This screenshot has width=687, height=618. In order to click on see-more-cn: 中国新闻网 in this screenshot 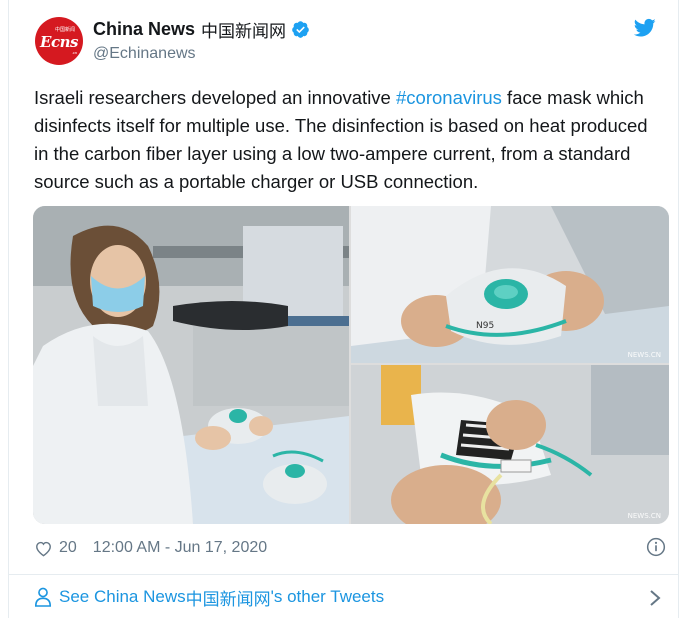, I will do `click(228, 599)`.